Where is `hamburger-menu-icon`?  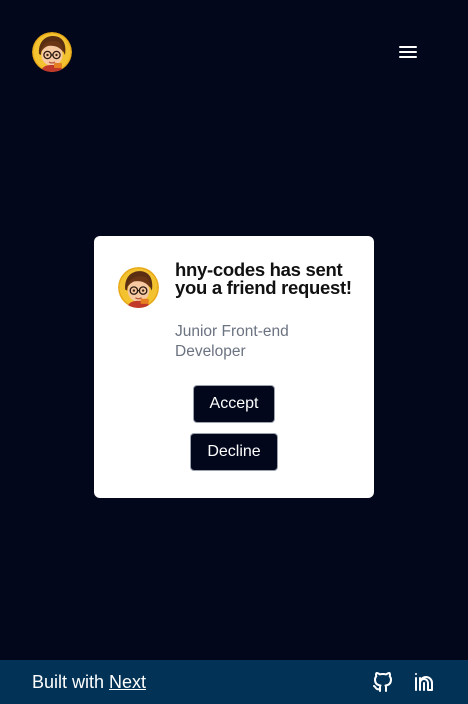
hamburger-menu-icon is located at coordinates (408, 52).